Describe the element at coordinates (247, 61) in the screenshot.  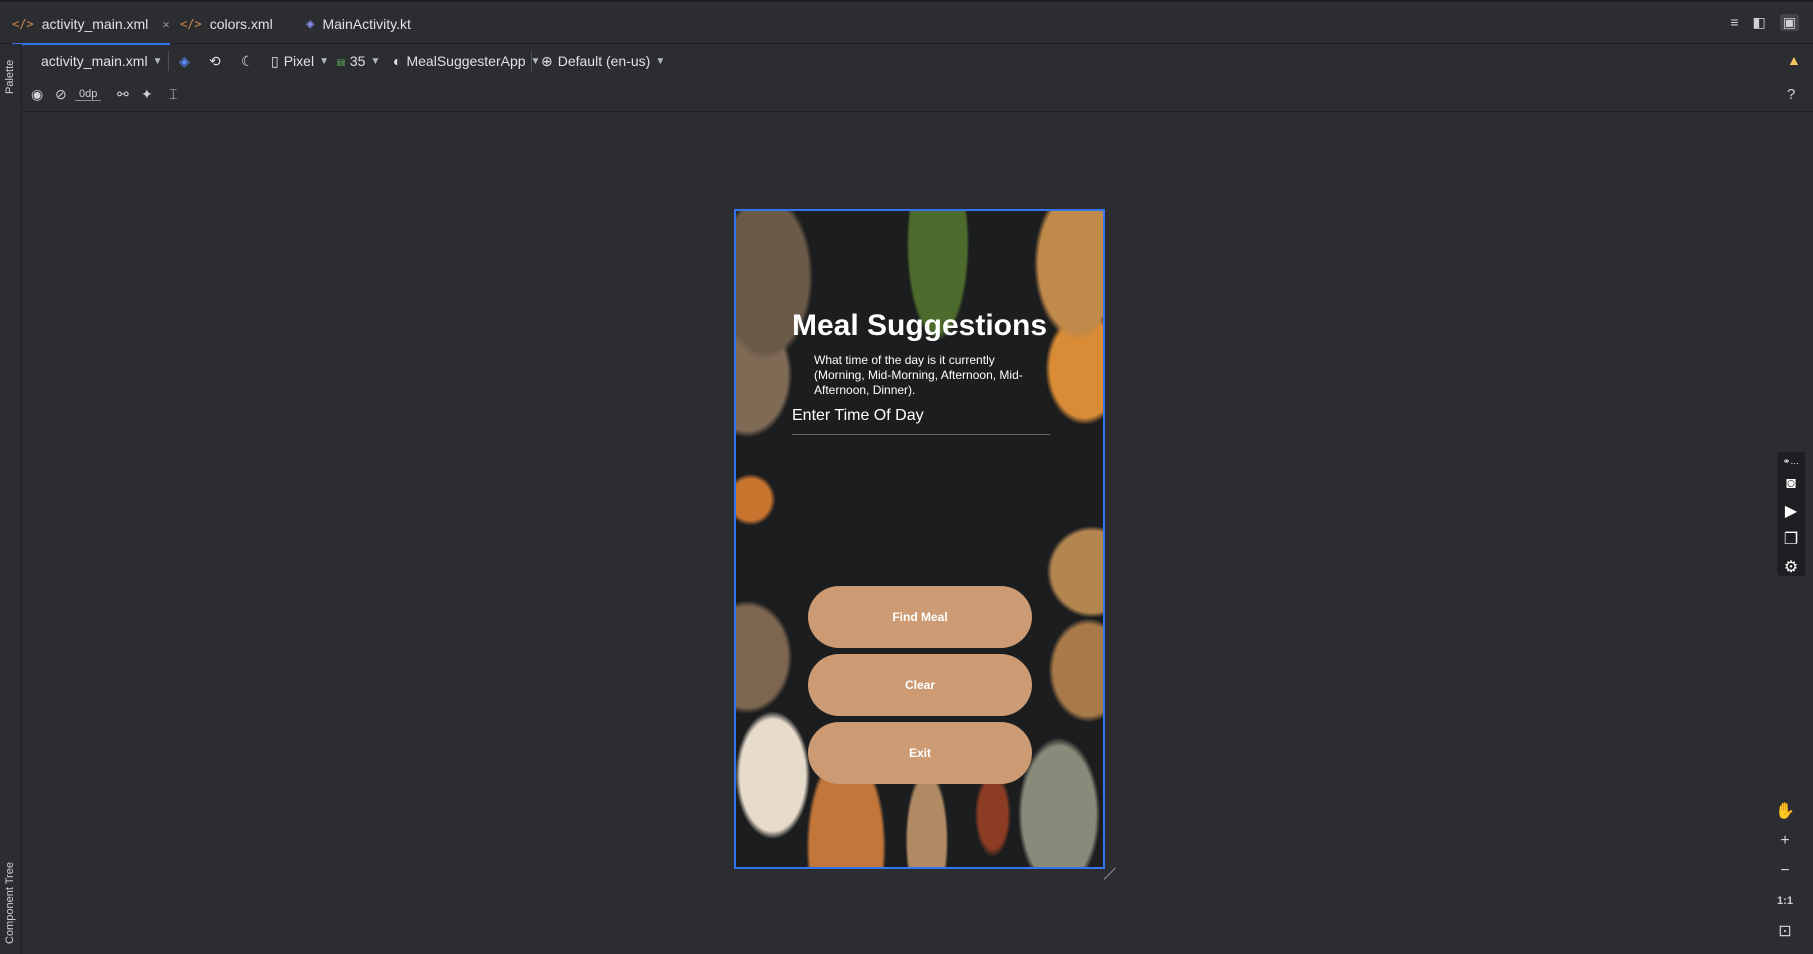
I see `night-mode-icon: ☾` at that location.